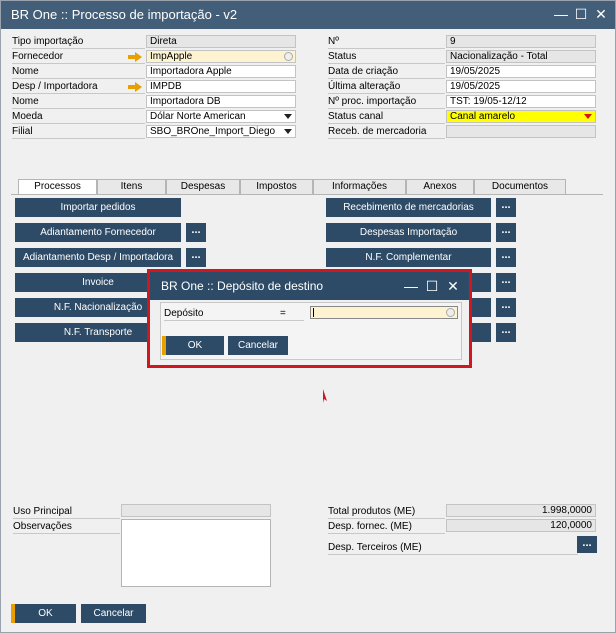 The width and height of the screenshot is (616, 633). Describe the element at coordinates (43, 613) in the screenshot. I see `ok-button: OK` at that location.